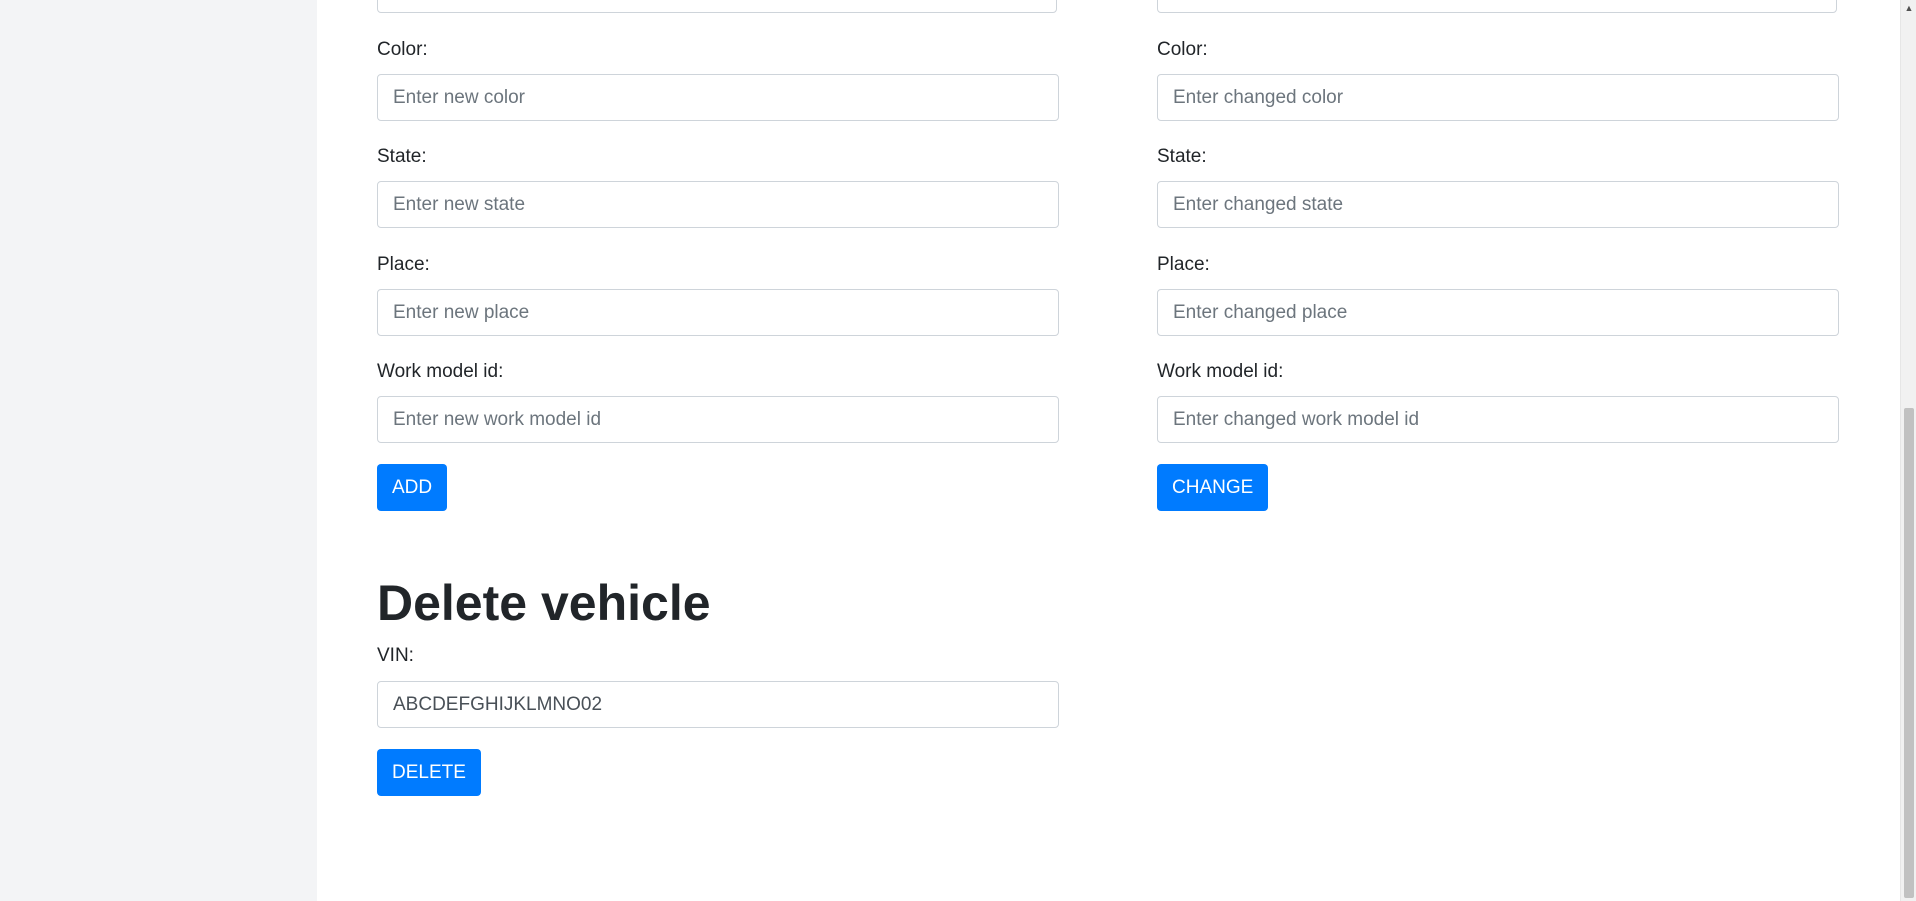  What do you see at coordinates (1908, 8) in the screenshot?
I see `scroll-up-arrow-icon: ▲` at bounding box center [1908, 8].